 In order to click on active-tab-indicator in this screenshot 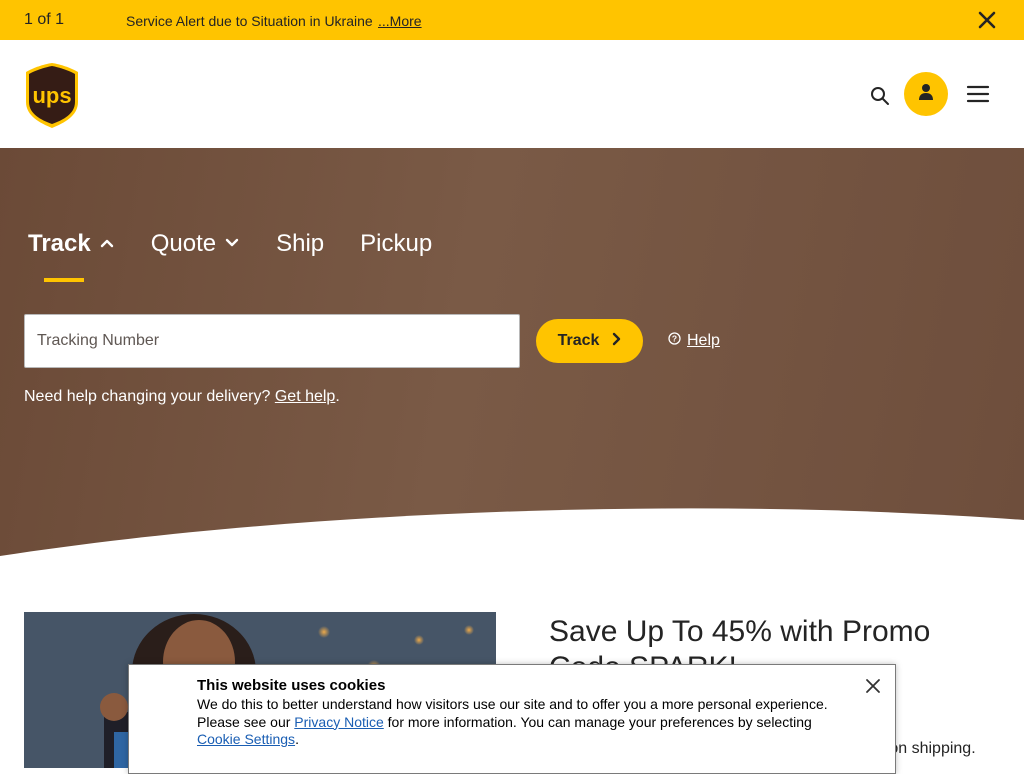, I will do `click(64, 280)`.